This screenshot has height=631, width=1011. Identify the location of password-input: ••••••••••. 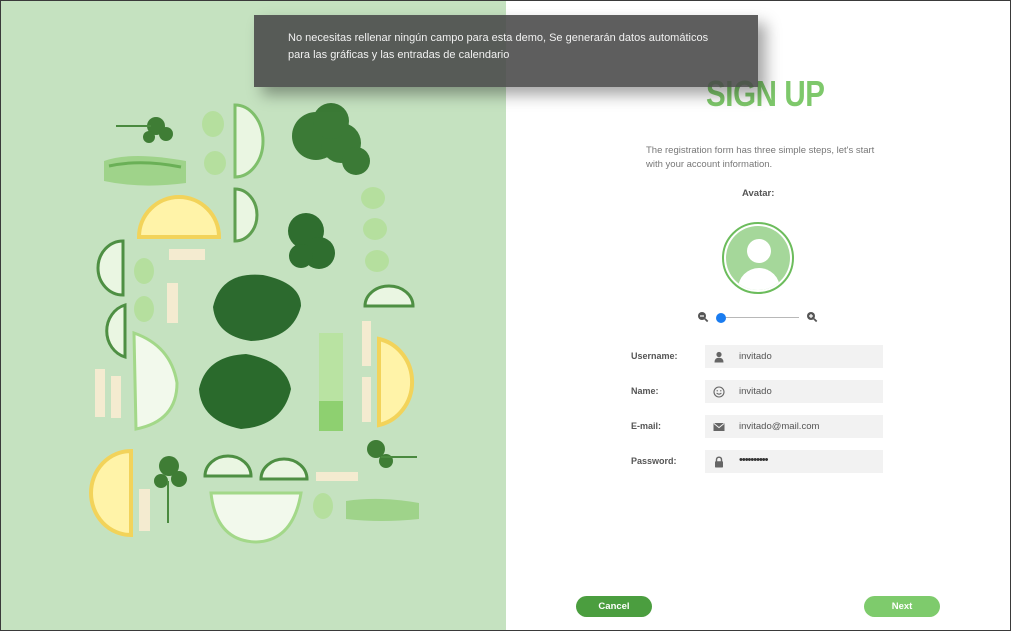
(794, 461).